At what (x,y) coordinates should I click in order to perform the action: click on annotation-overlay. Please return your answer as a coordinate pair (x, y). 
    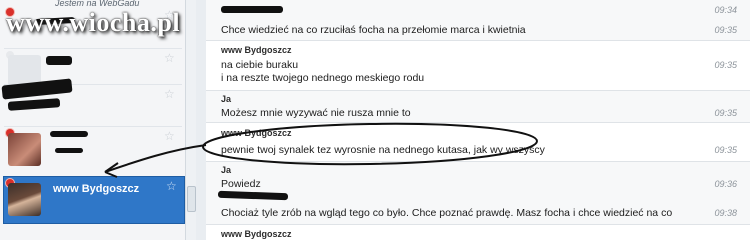
    Looking at the image, I should click on (321, 150).